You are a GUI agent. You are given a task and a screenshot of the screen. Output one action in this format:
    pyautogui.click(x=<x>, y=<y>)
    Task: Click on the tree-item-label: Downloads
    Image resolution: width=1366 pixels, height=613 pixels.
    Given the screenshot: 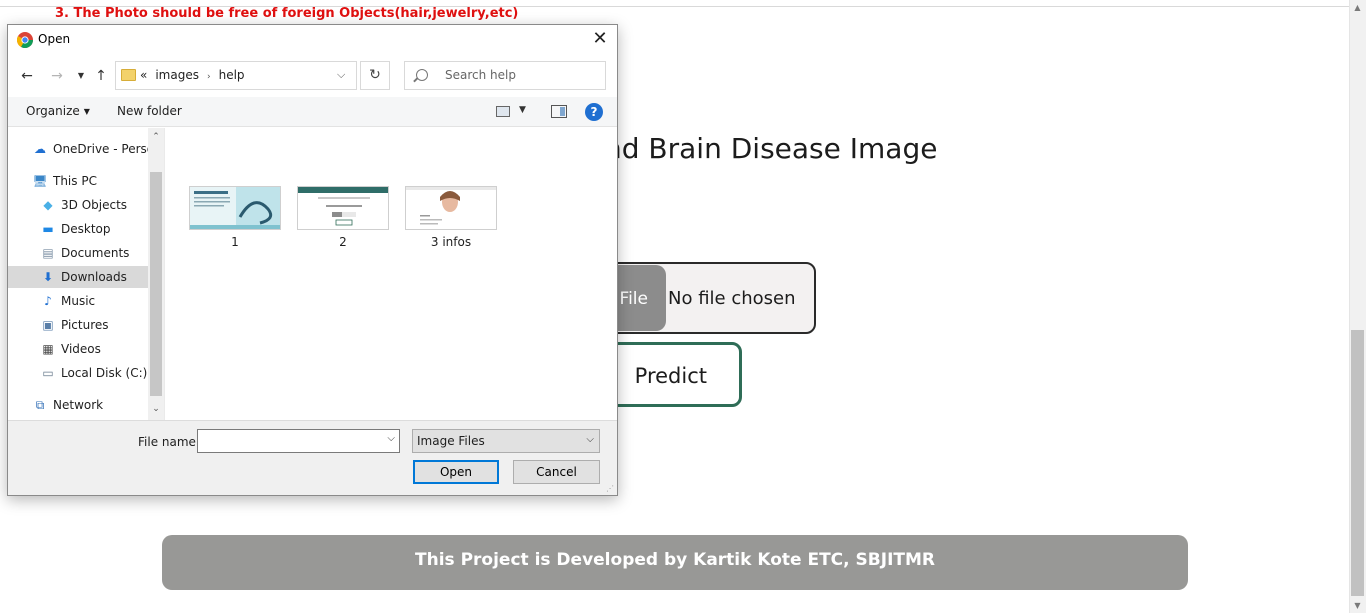 What is the action you would take?
    pyautogui.click(x=94, y=277)
    